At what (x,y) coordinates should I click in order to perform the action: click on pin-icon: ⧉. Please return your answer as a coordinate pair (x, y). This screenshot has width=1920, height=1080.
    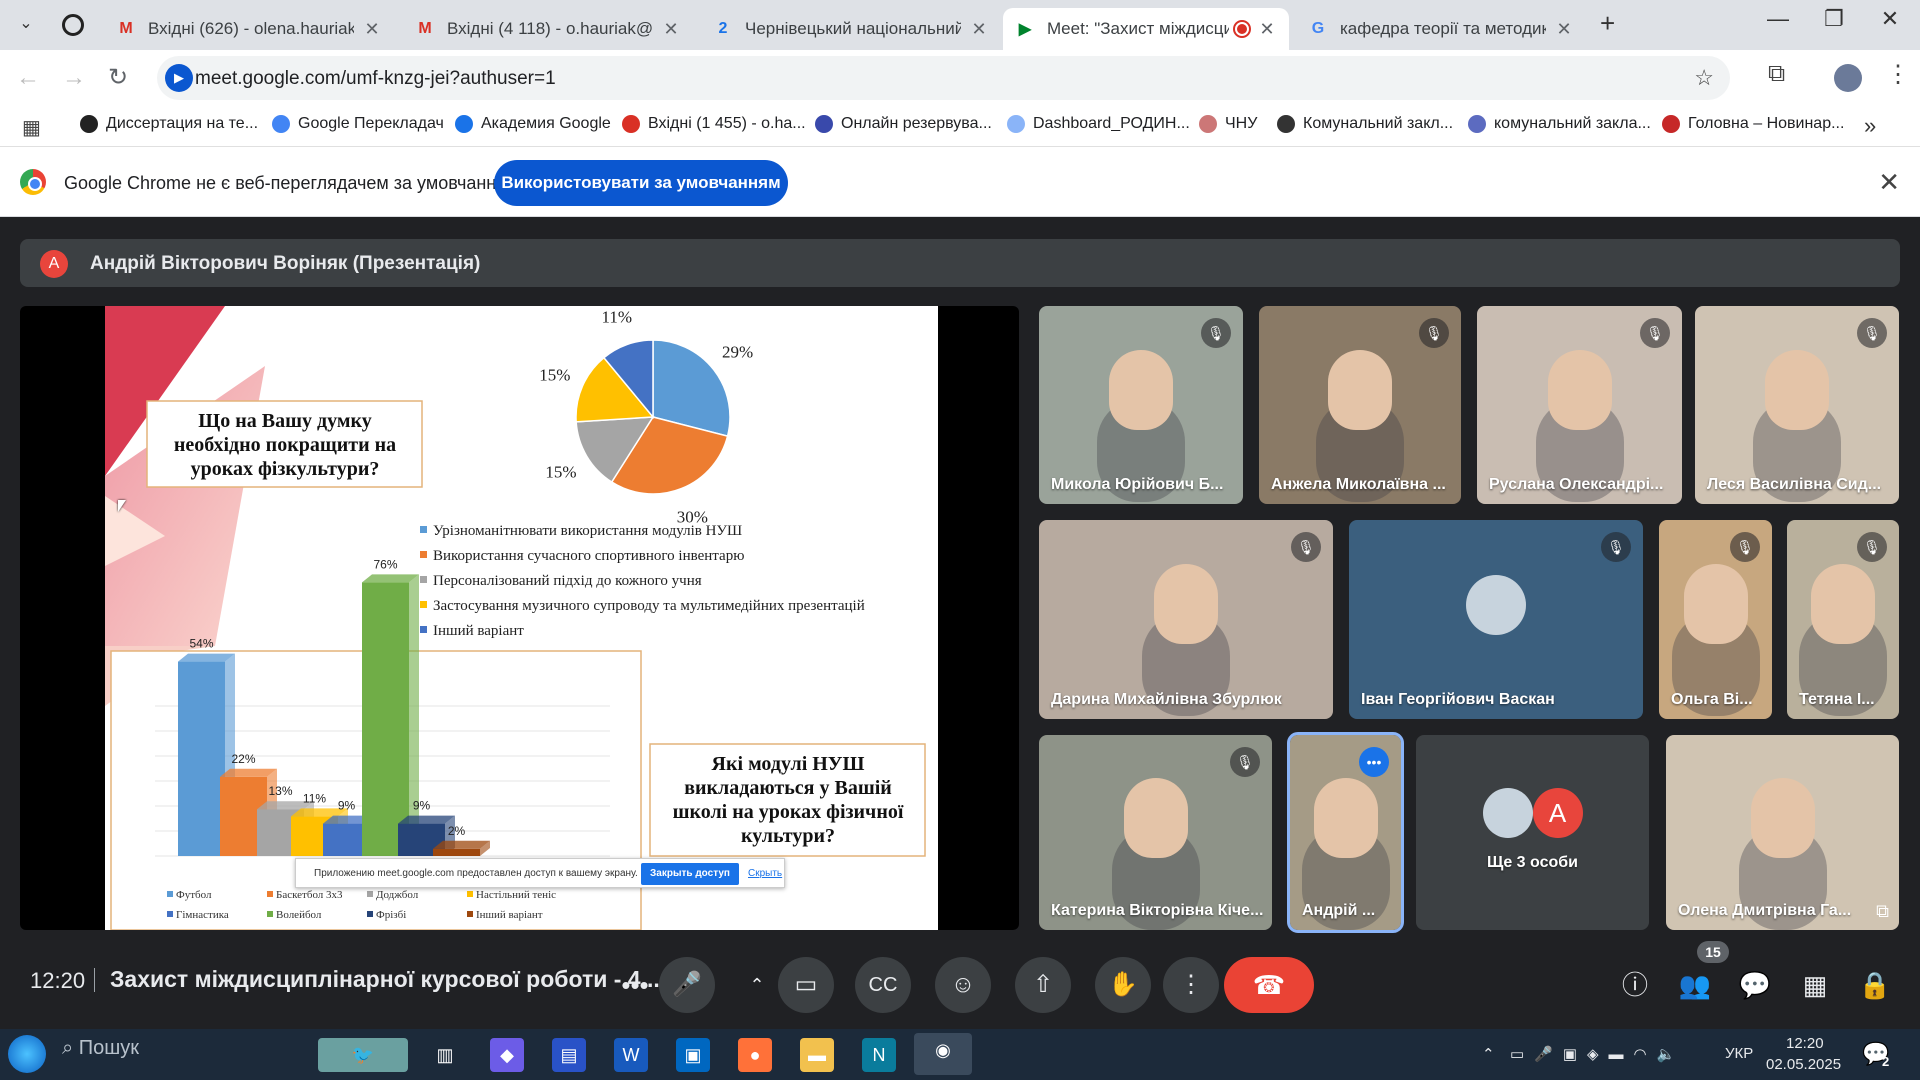
    Looking at the image, I should click on (1882, 911).